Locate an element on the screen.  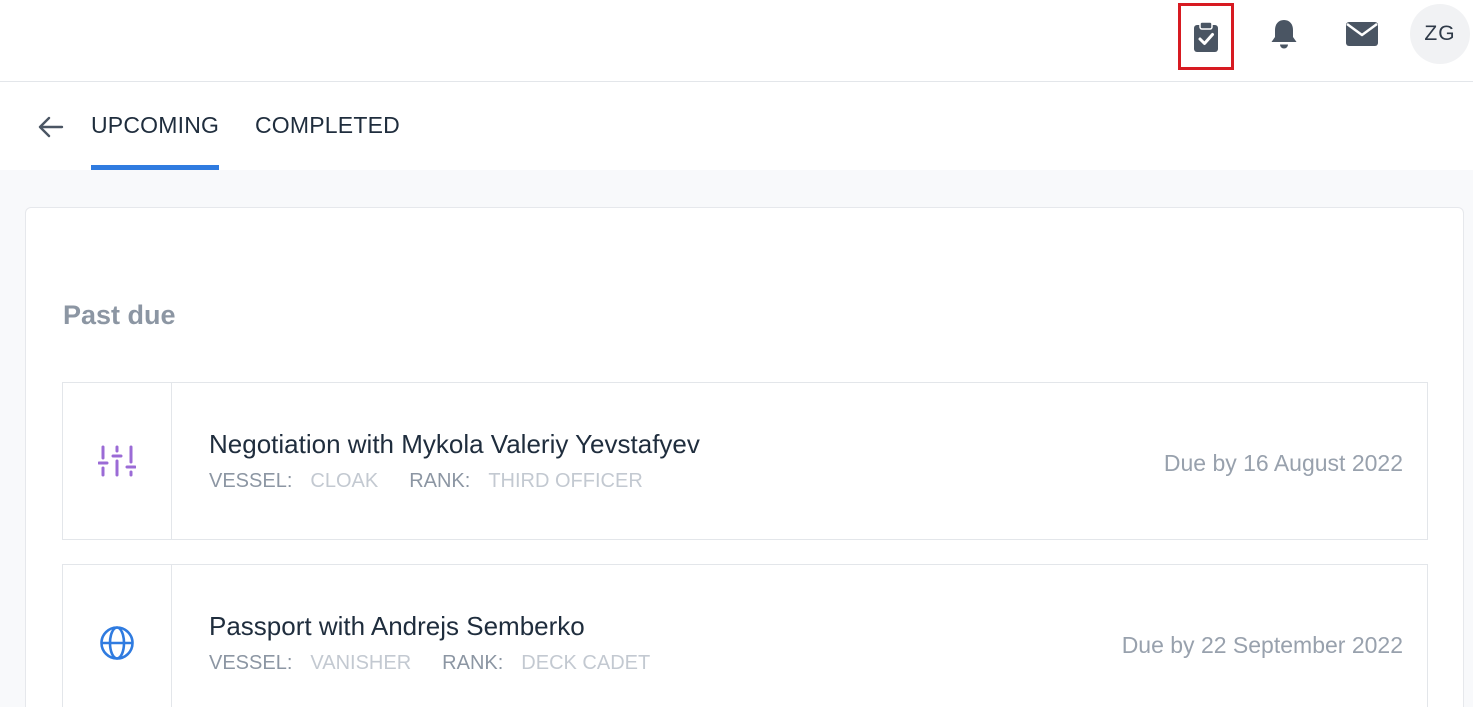
tasks-button is located at coordinates (1206, 36).